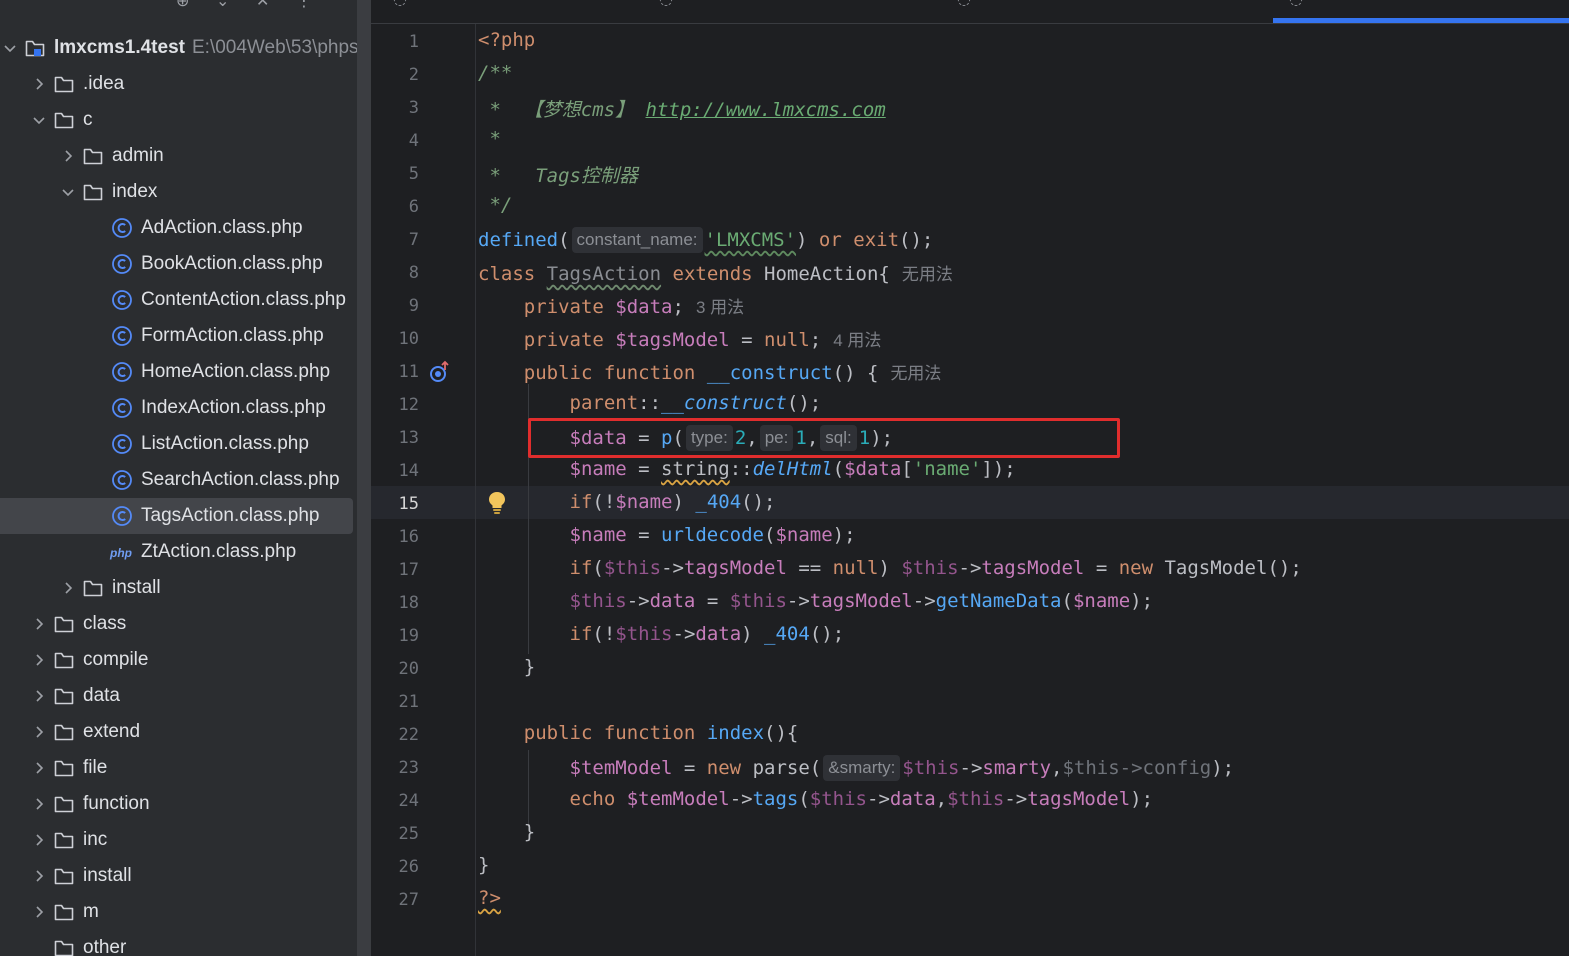 The width and height of the screenshot is (1569, 956). What do you see at coordinates (178, 768) in the screenshot?
I see `tree-item: file` at bounding box center [178, 768].